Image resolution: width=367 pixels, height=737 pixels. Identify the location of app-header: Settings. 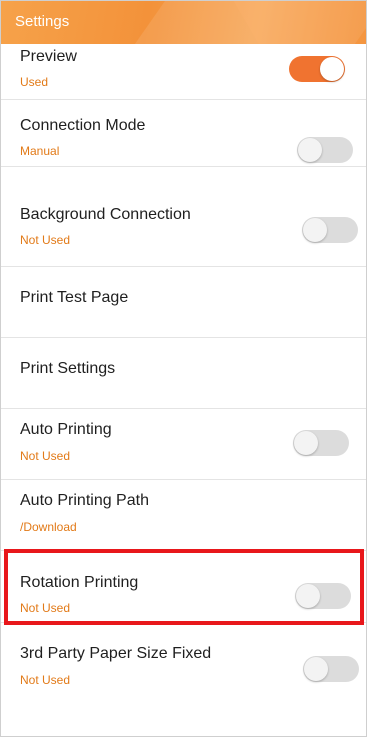
(183, 22).